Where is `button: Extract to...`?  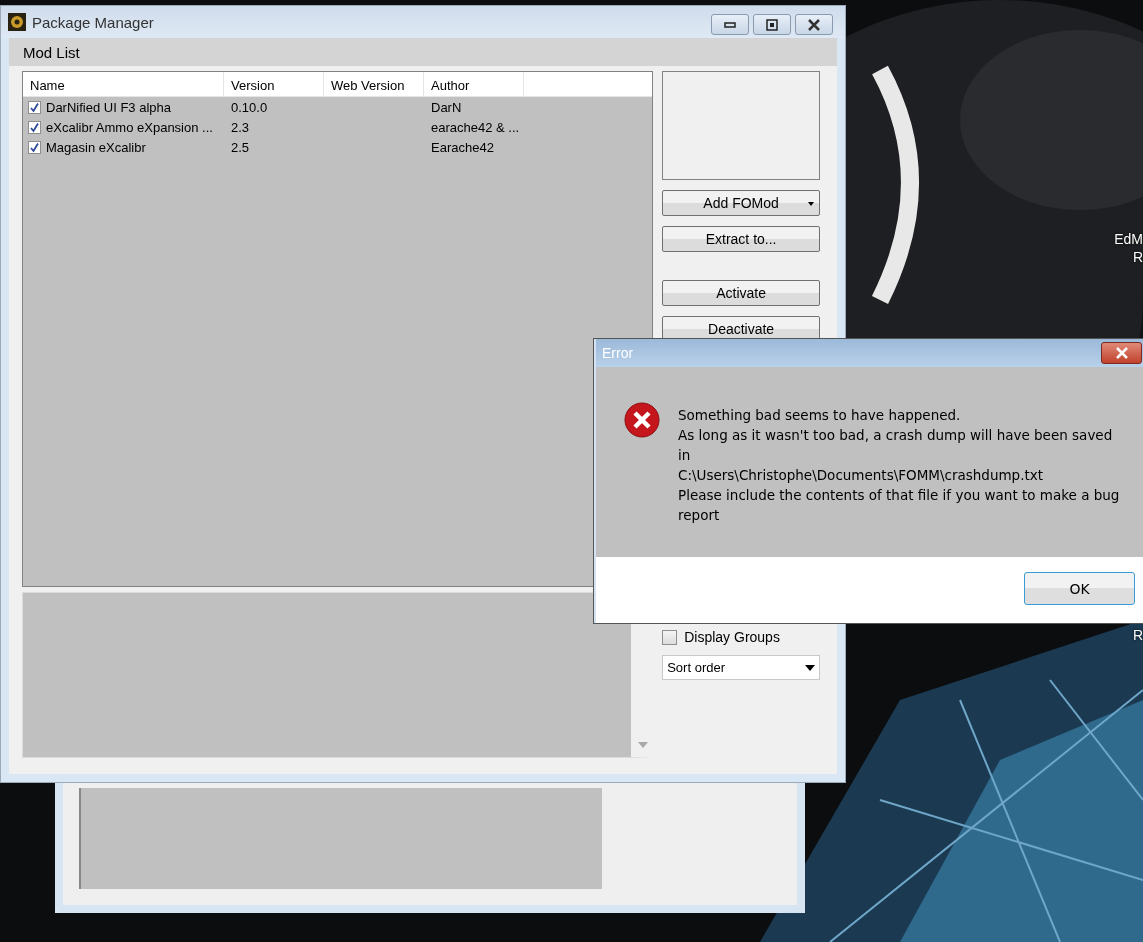 button: Extract to... is located at coordinates (741, 239).